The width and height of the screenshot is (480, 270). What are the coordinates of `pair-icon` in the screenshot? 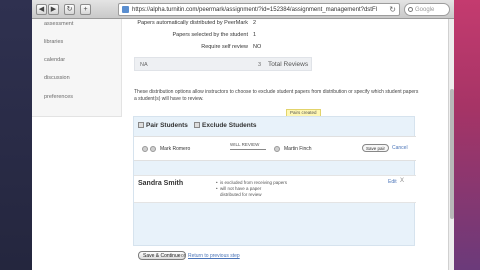 It's located at (141, 125).